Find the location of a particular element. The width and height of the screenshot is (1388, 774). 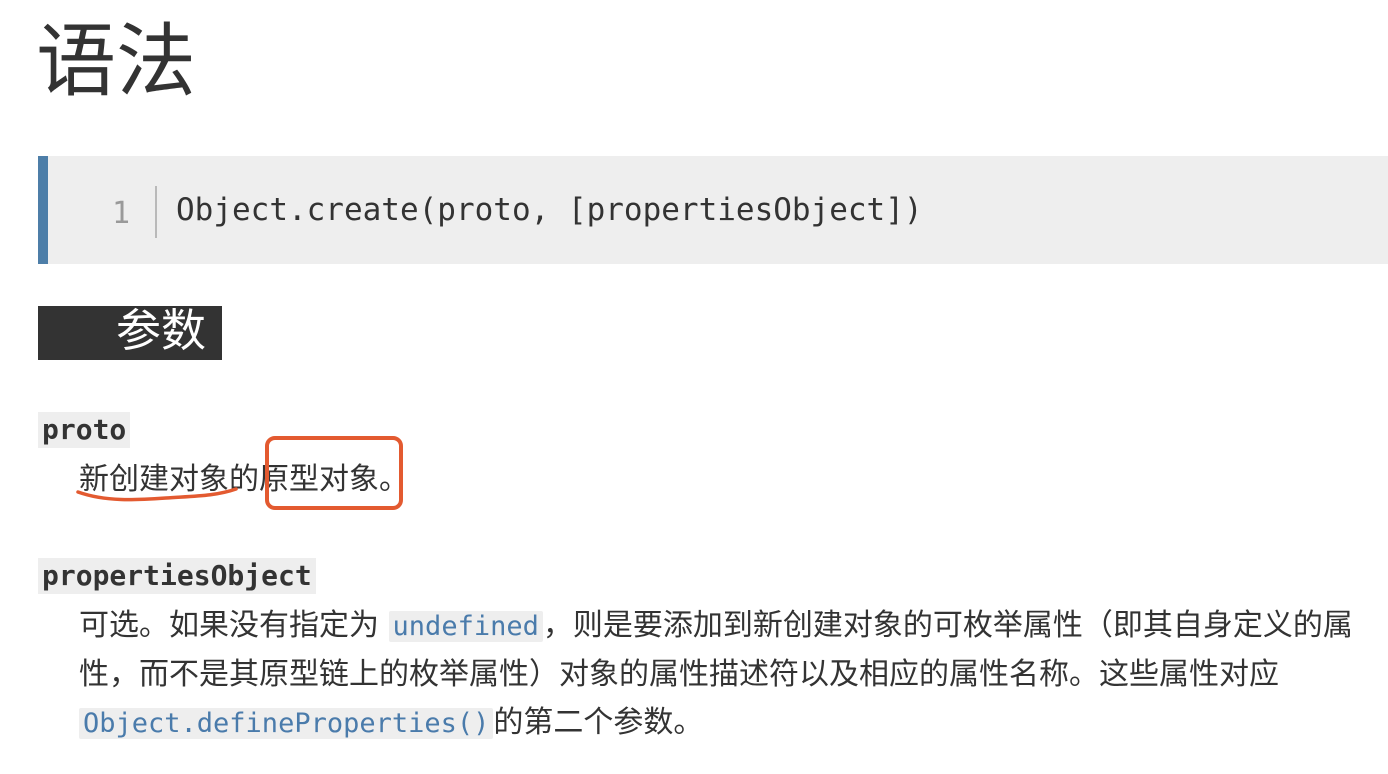

page-title: 语法 is located at coordinates (116, 61).